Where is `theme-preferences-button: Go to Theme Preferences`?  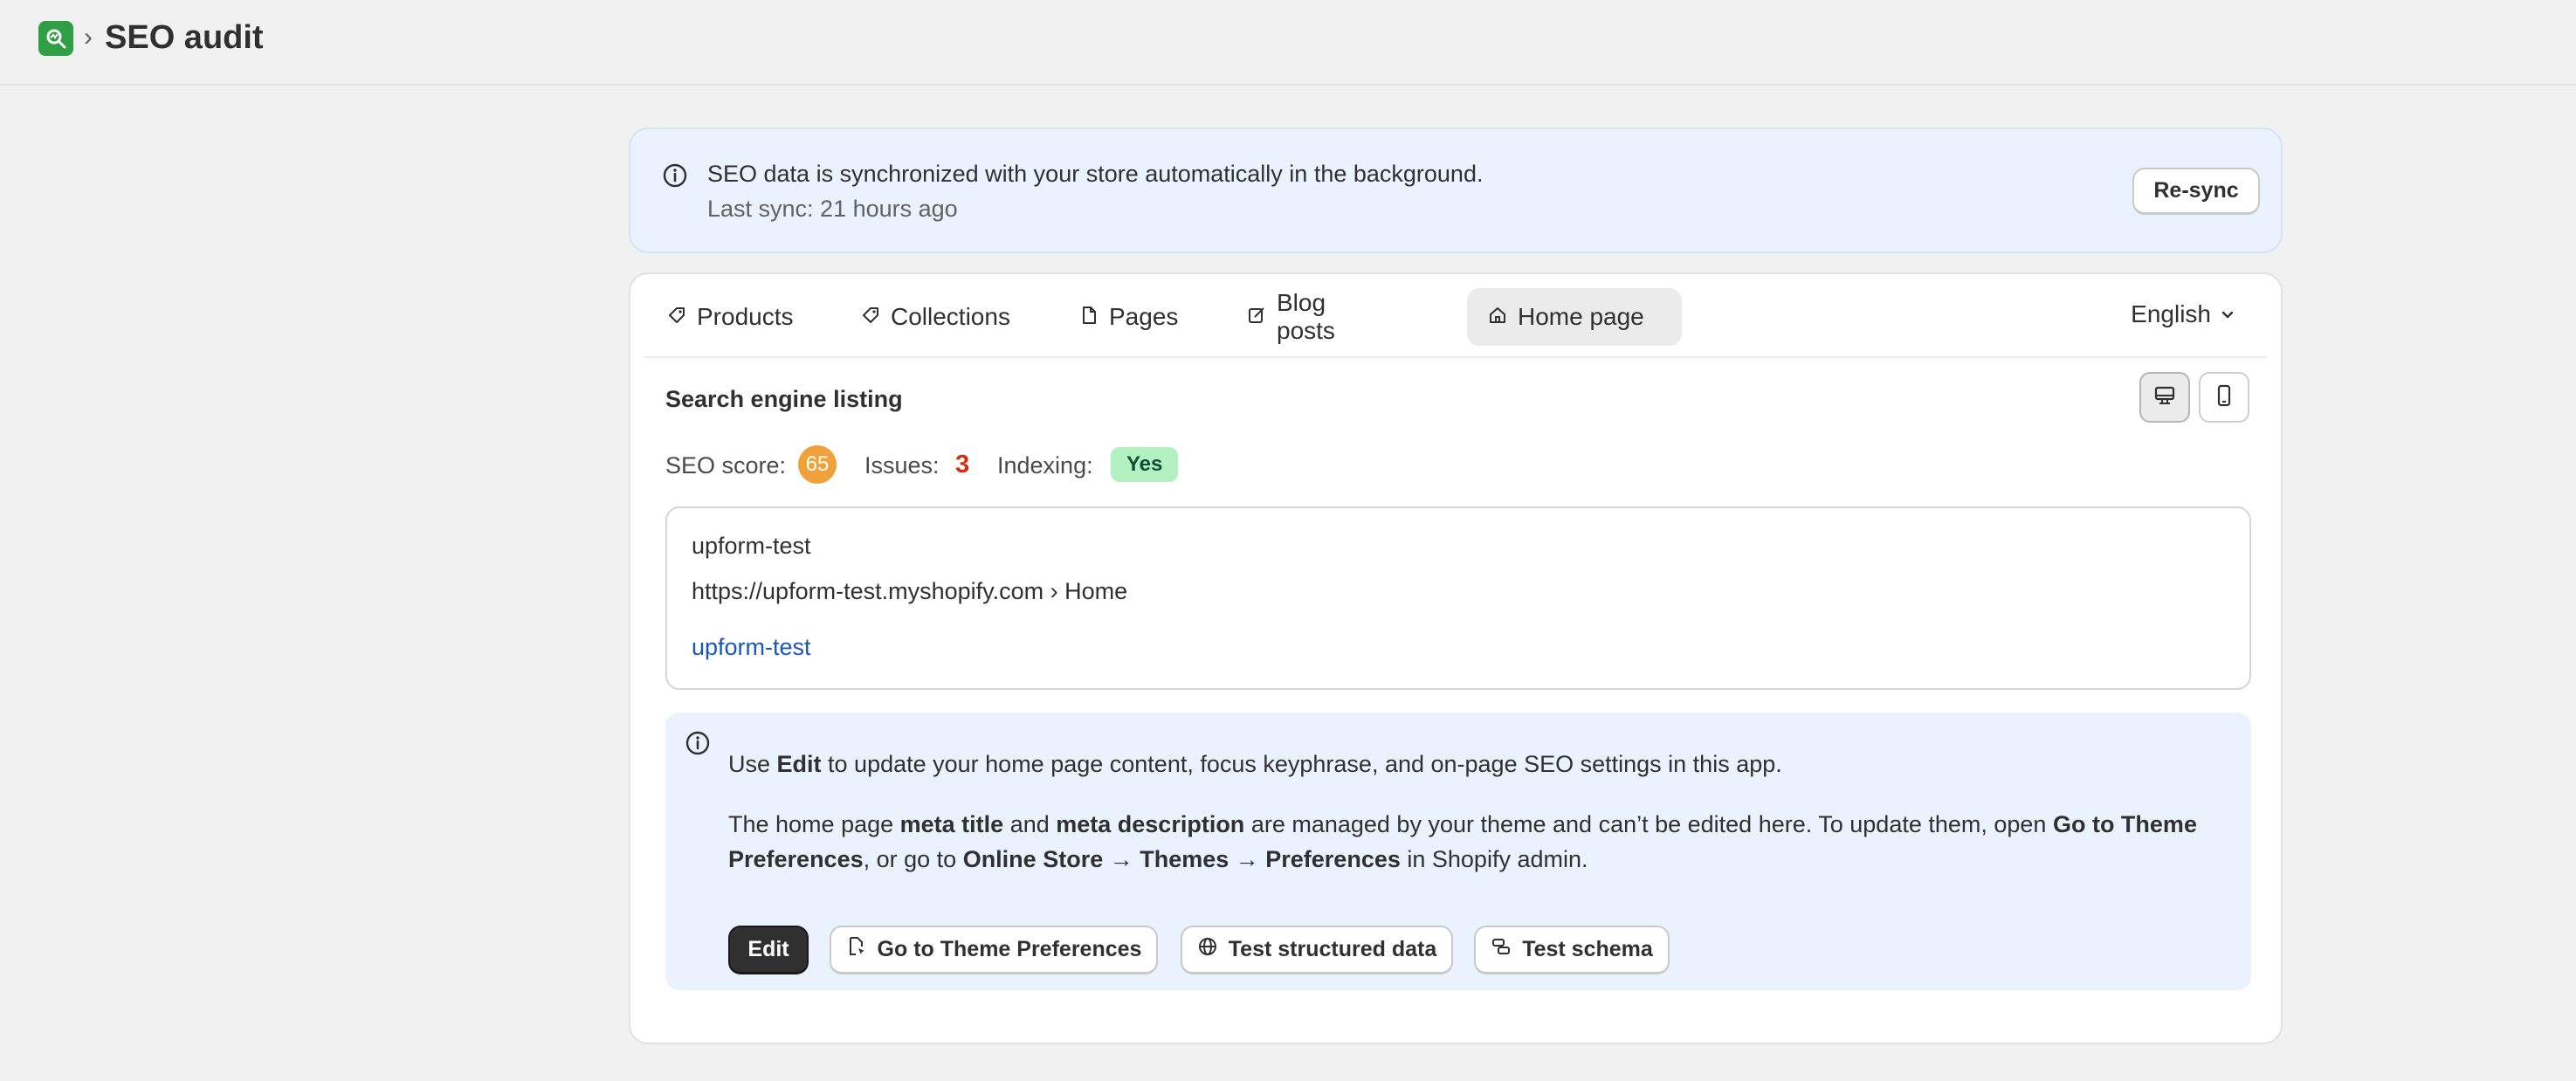
theme-preferences-button: Go to Theme Preferences is located at coordinates (994, 950).